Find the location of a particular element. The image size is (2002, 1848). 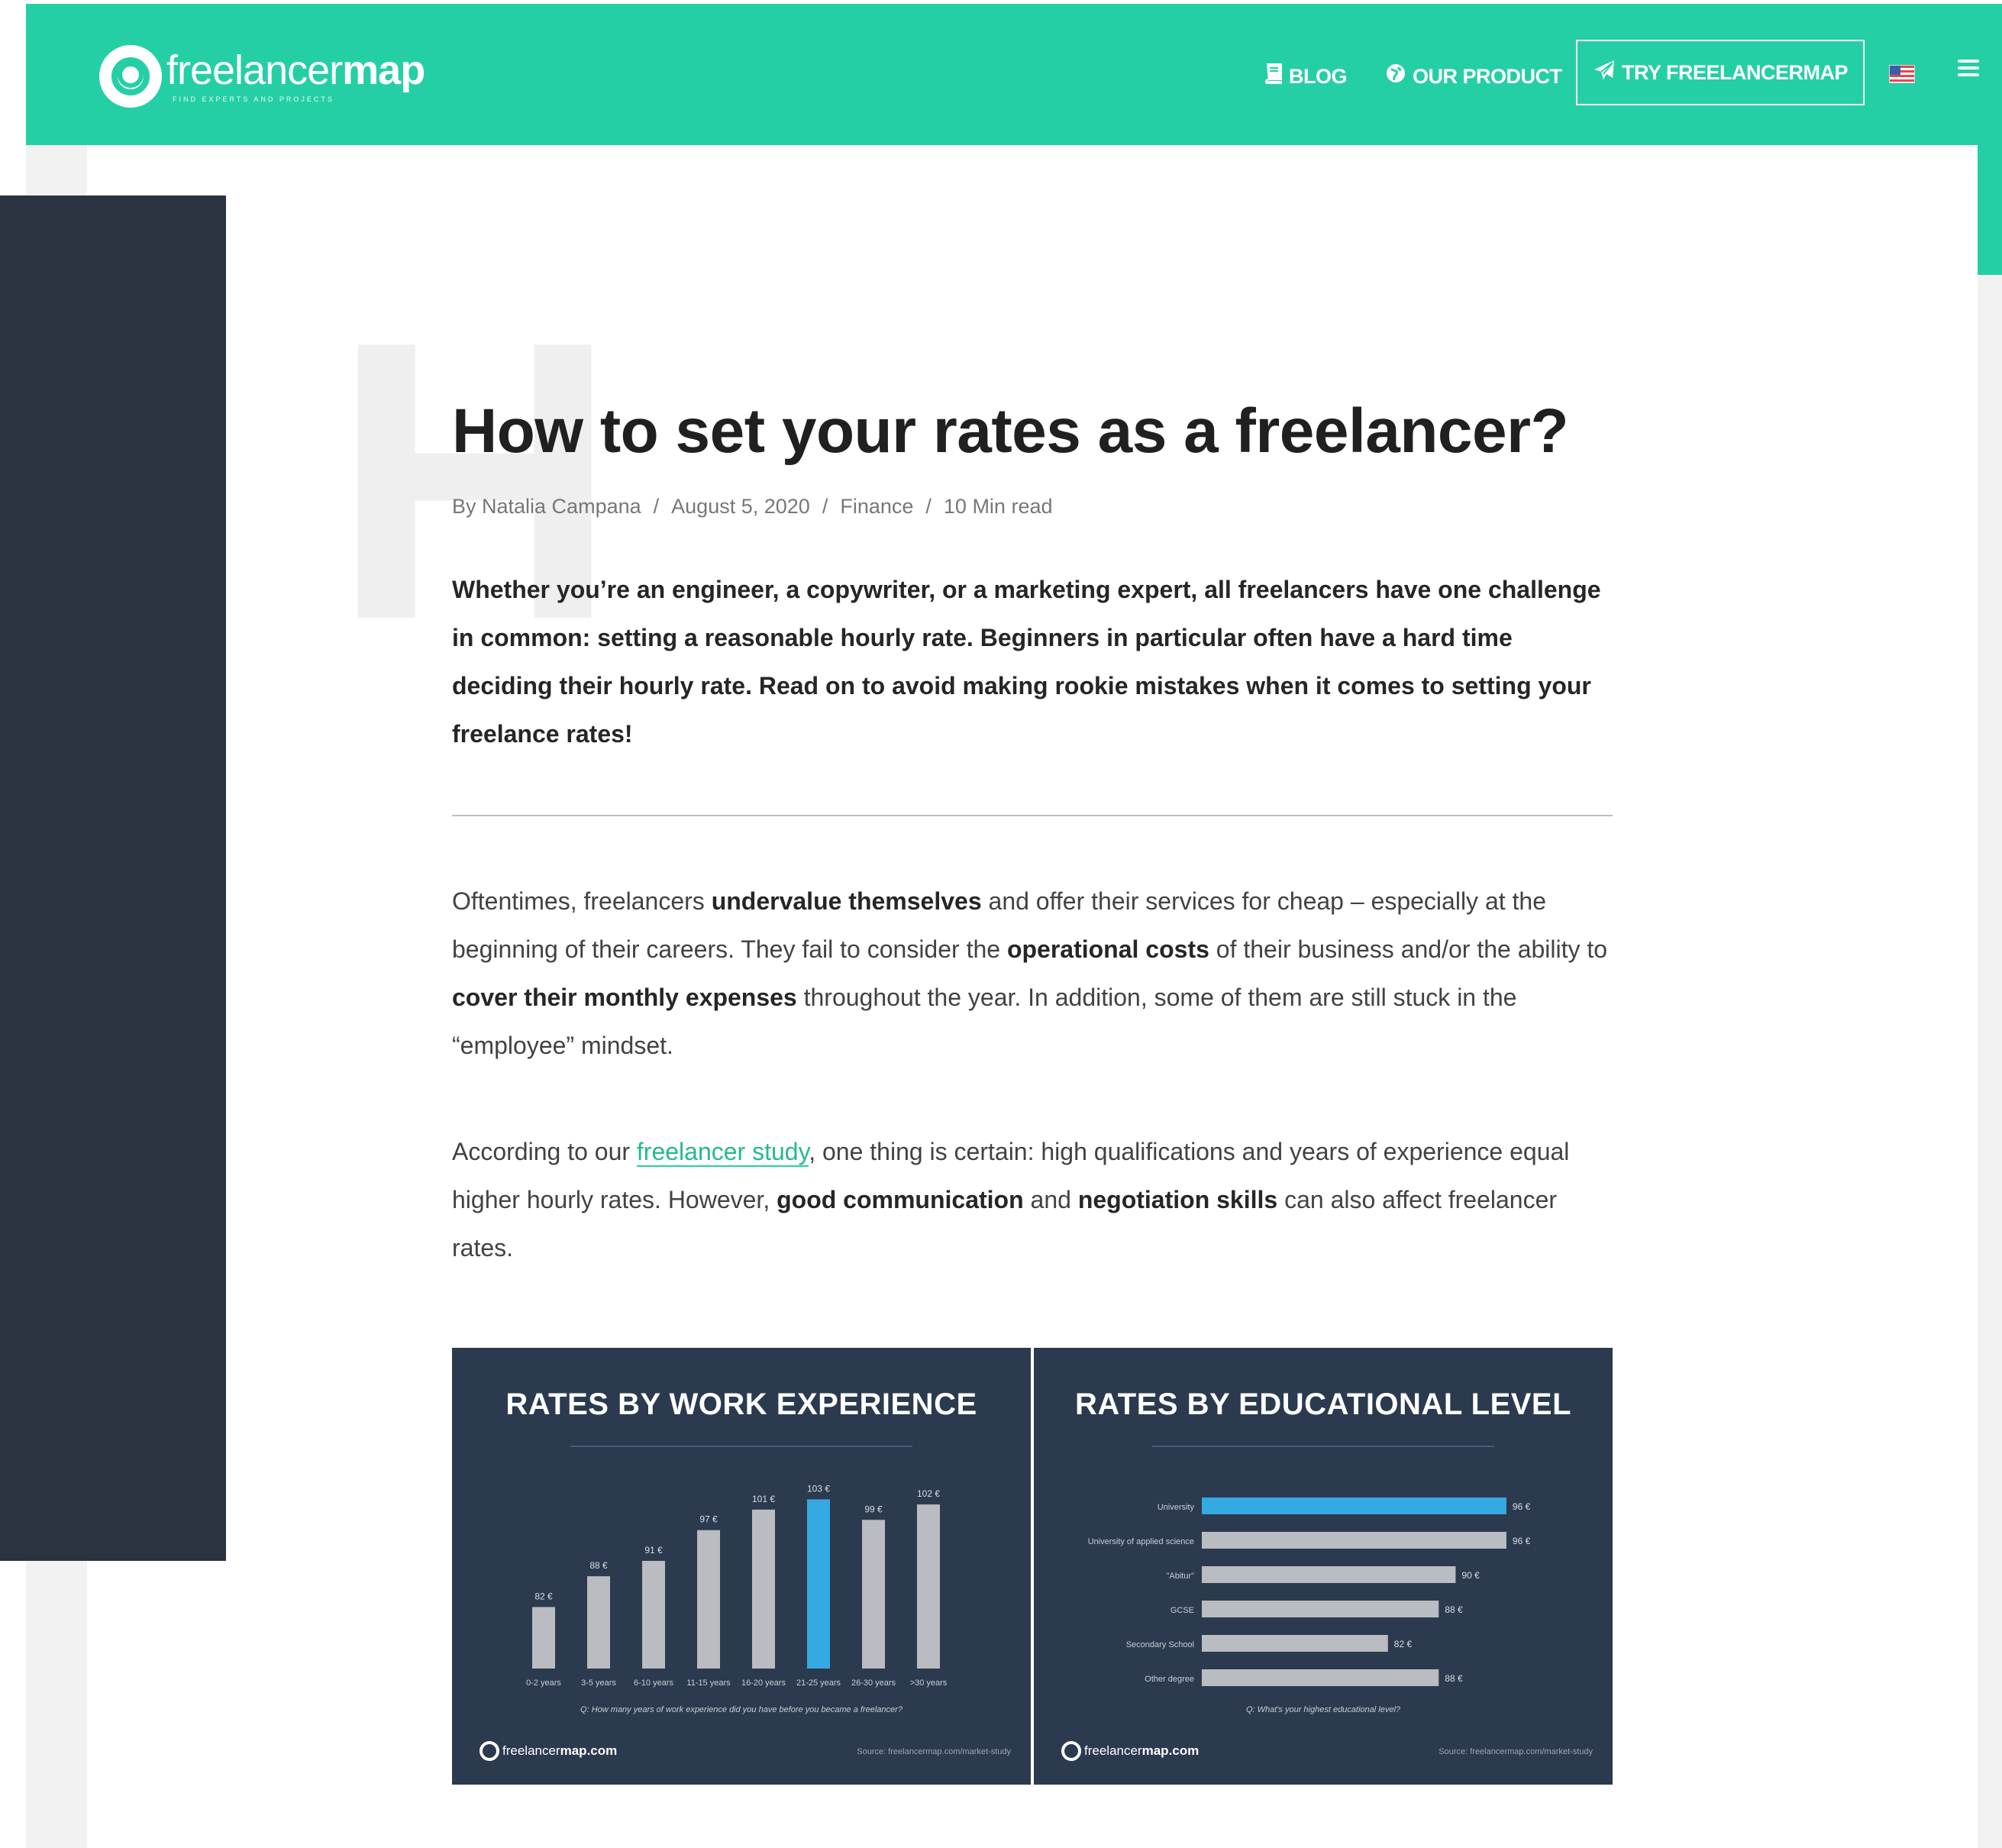

text-run: of their business and/or the ability to is located at coordinates (1408, 949).